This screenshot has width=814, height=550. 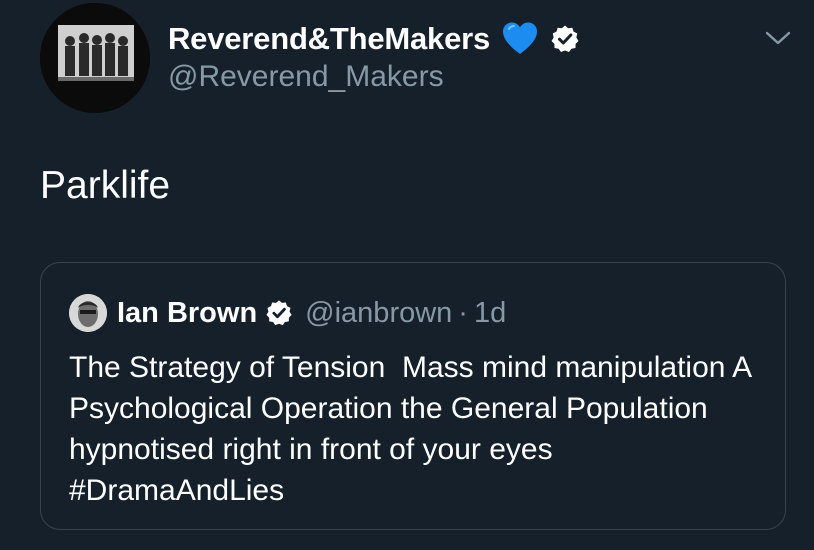 I want to click on chevron-down-icon, so click(x=778, y=38).